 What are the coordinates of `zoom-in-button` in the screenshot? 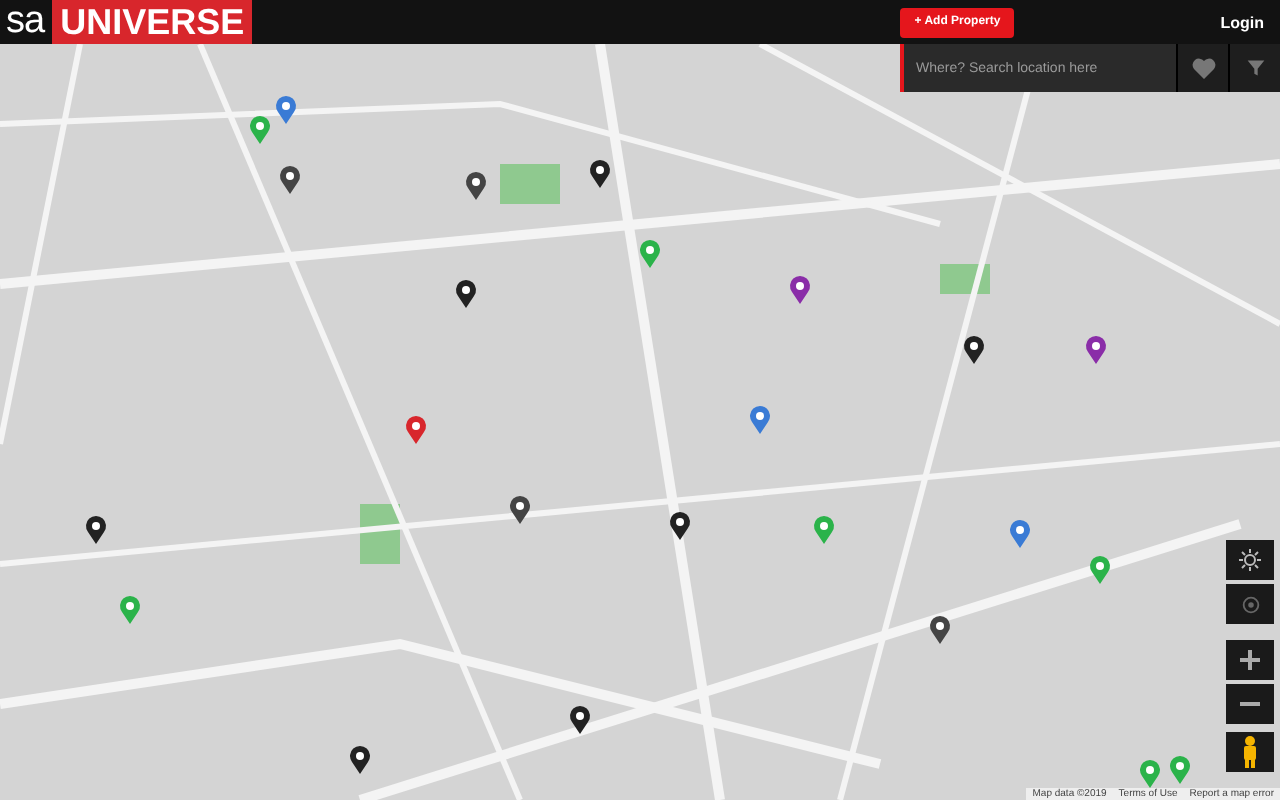 It's located at (1250, 660).